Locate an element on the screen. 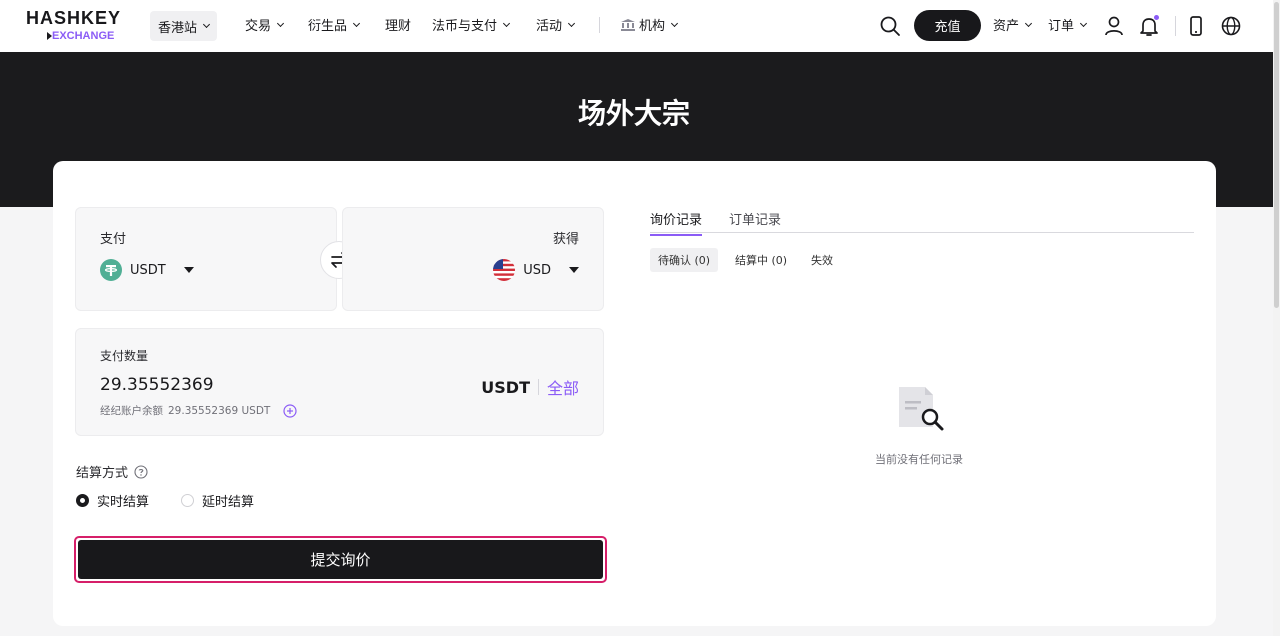  menu-fiat-payment: 法币与支付 is located at coordinates (471, 24).